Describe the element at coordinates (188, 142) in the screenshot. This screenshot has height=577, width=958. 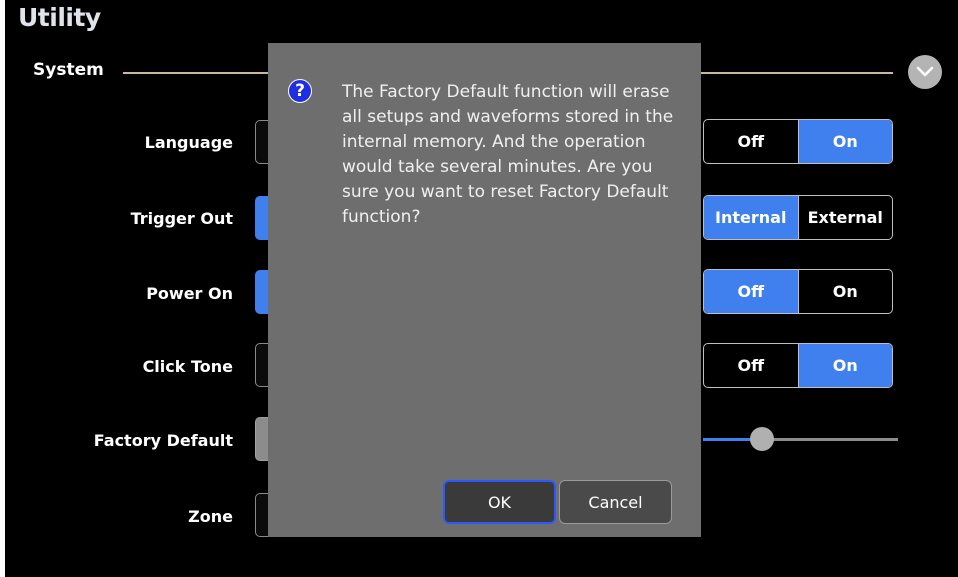
I see `row-label-language: Language` at that location.